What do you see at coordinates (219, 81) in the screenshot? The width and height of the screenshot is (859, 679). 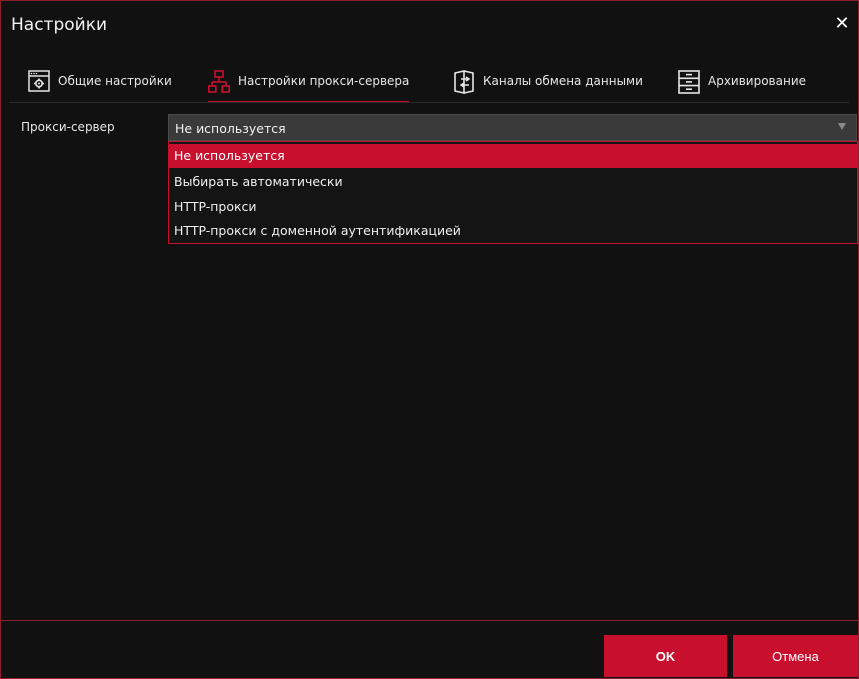 I see `network-icon` at bounding box center [219, 81].